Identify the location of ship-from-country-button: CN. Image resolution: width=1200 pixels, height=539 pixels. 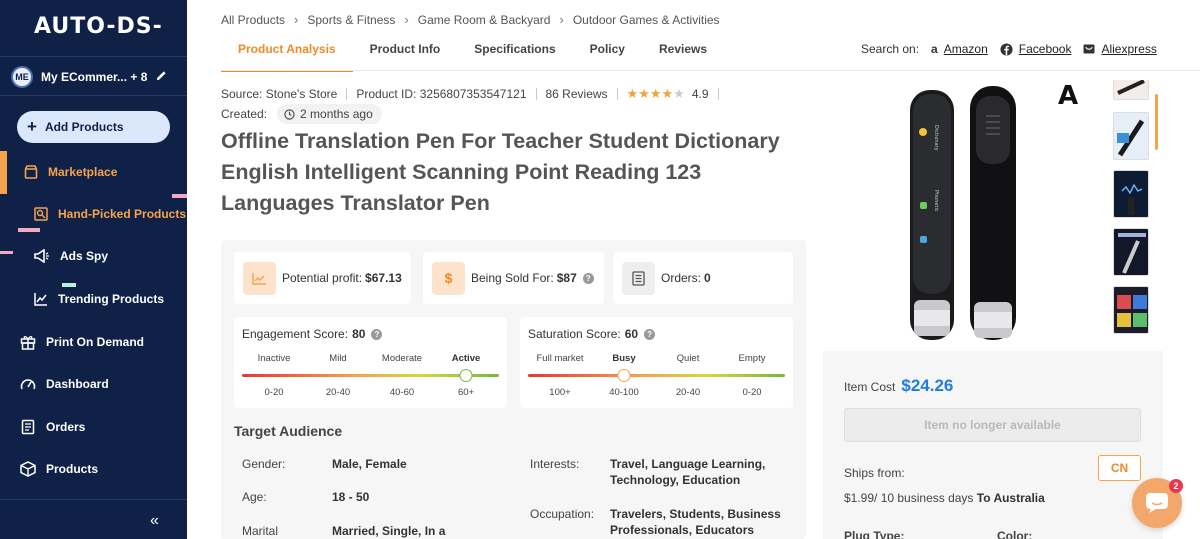
(1119, 468).